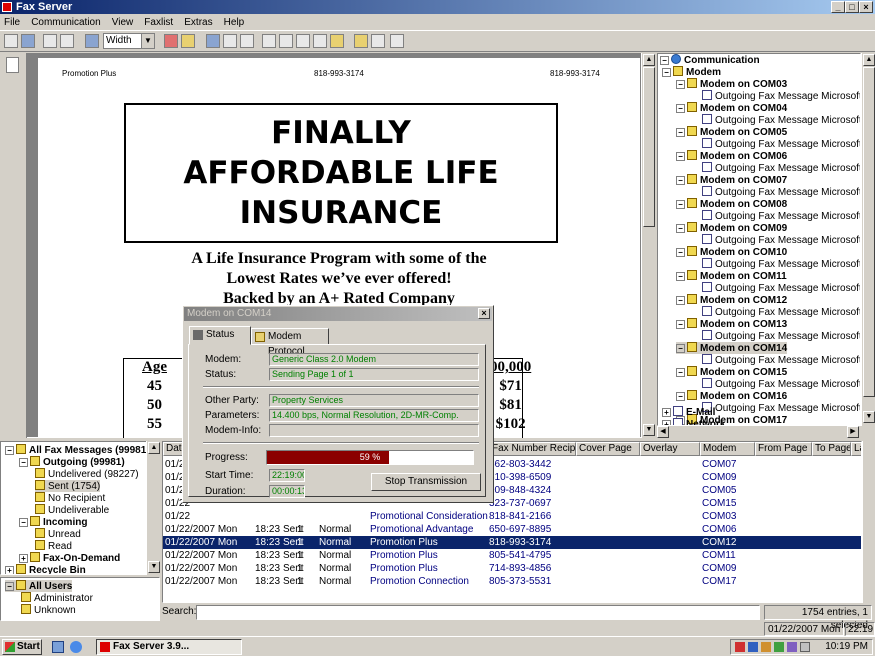 Image resolution: width=875 pixels, height=656 pixels. Describe the element at coordinates (320, 41) in the screenshot. I see `send-document-icon` at that location.